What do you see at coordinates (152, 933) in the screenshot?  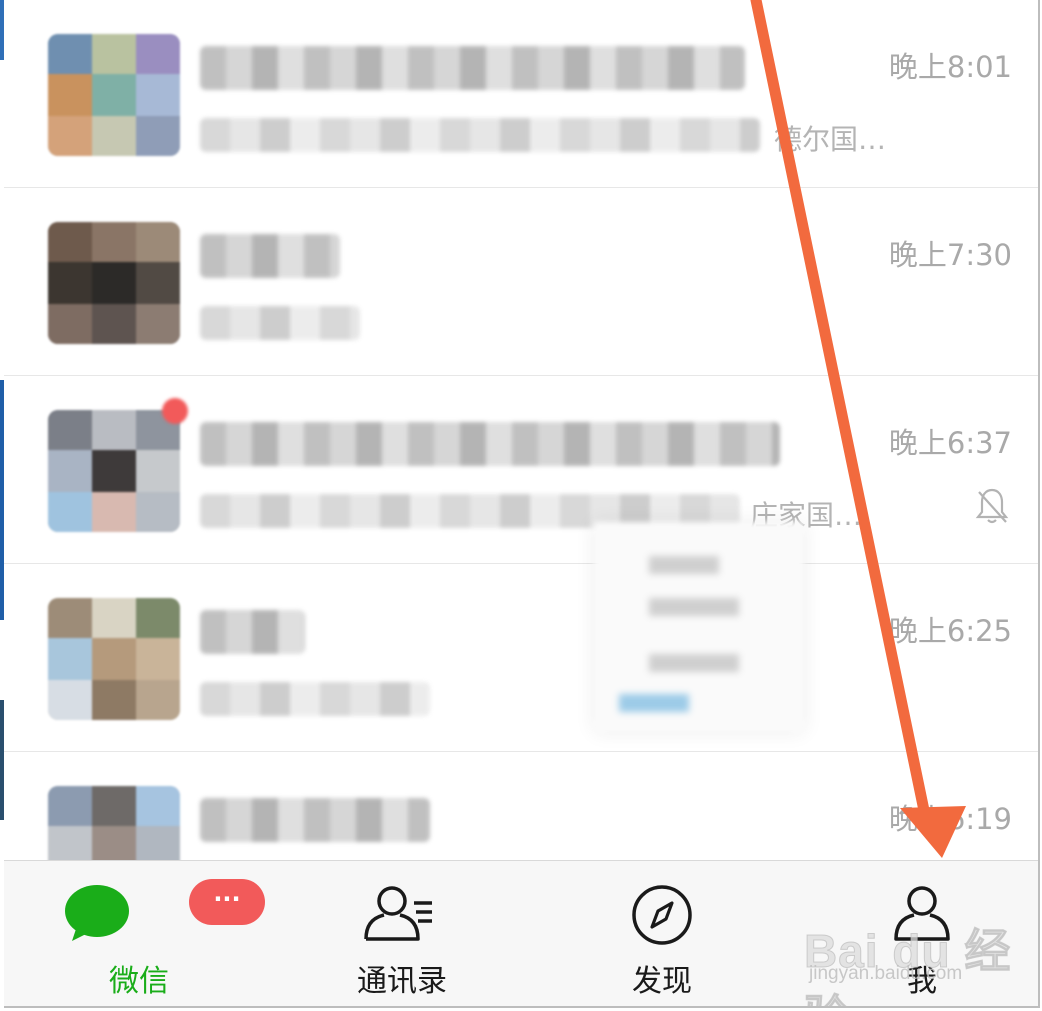 I see `tab-wechat: ··· 微信` at bounding box center [152, 933].